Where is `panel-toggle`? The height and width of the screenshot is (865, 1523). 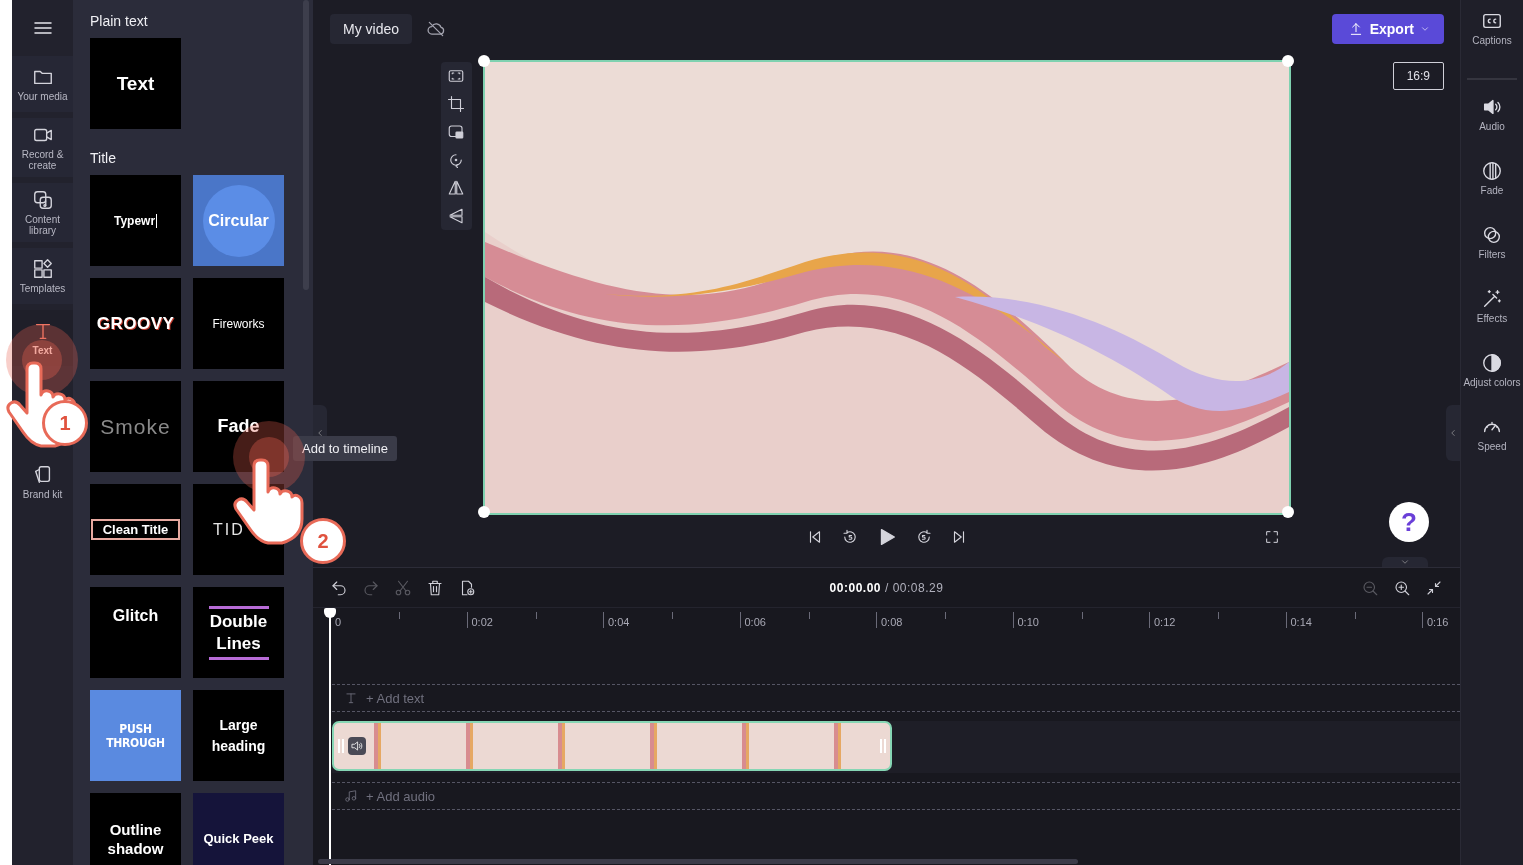
panel-toggle is located at coordinates (1453, 433).